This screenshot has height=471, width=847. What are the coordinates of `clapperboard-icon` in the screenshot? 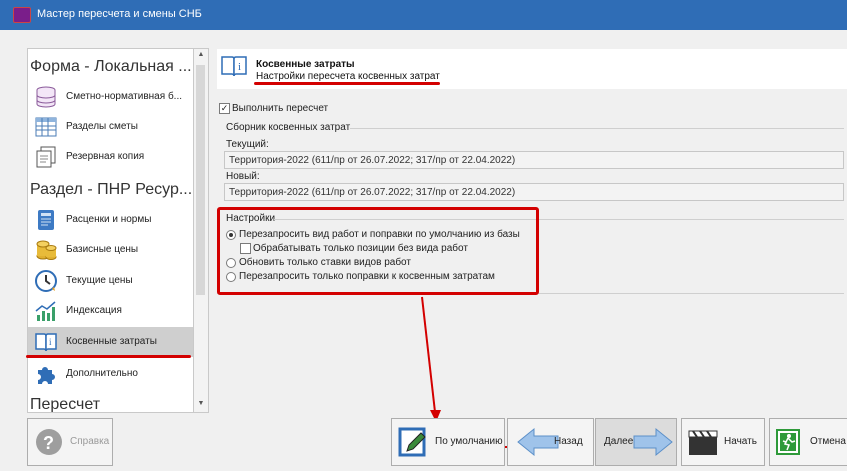 It's located at (703, 442).